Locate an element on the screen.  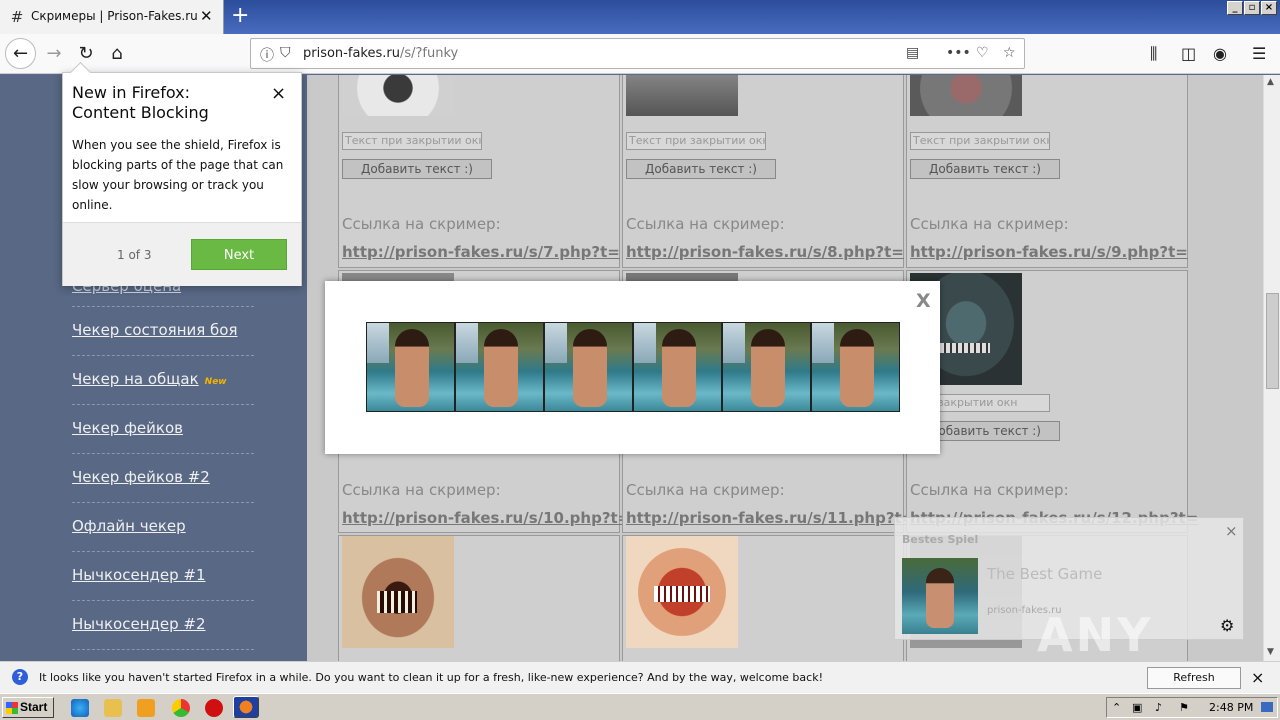
ad-title: The Best Game is located at coordinates (1044, 574).